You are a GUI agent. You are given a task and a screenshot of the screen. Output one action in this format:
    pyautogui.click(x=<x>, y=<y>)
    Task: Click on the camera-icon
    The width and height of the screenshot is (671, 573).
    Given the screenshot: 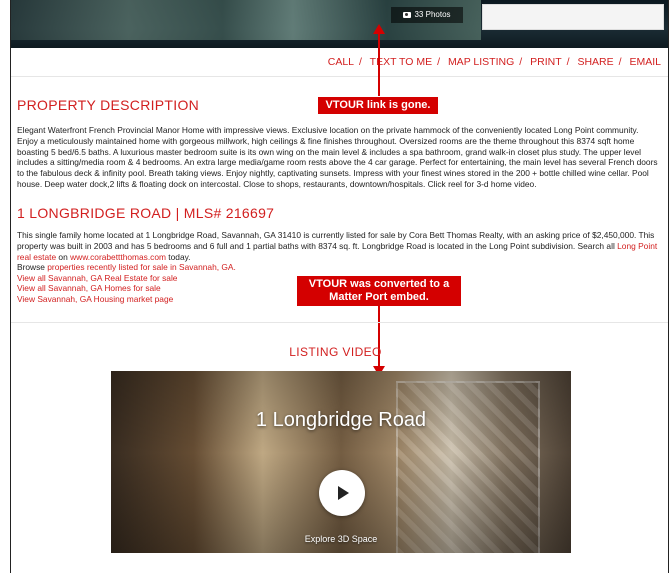 What is the action you would take?
    pyautogui.click(x=407, y=15)
    